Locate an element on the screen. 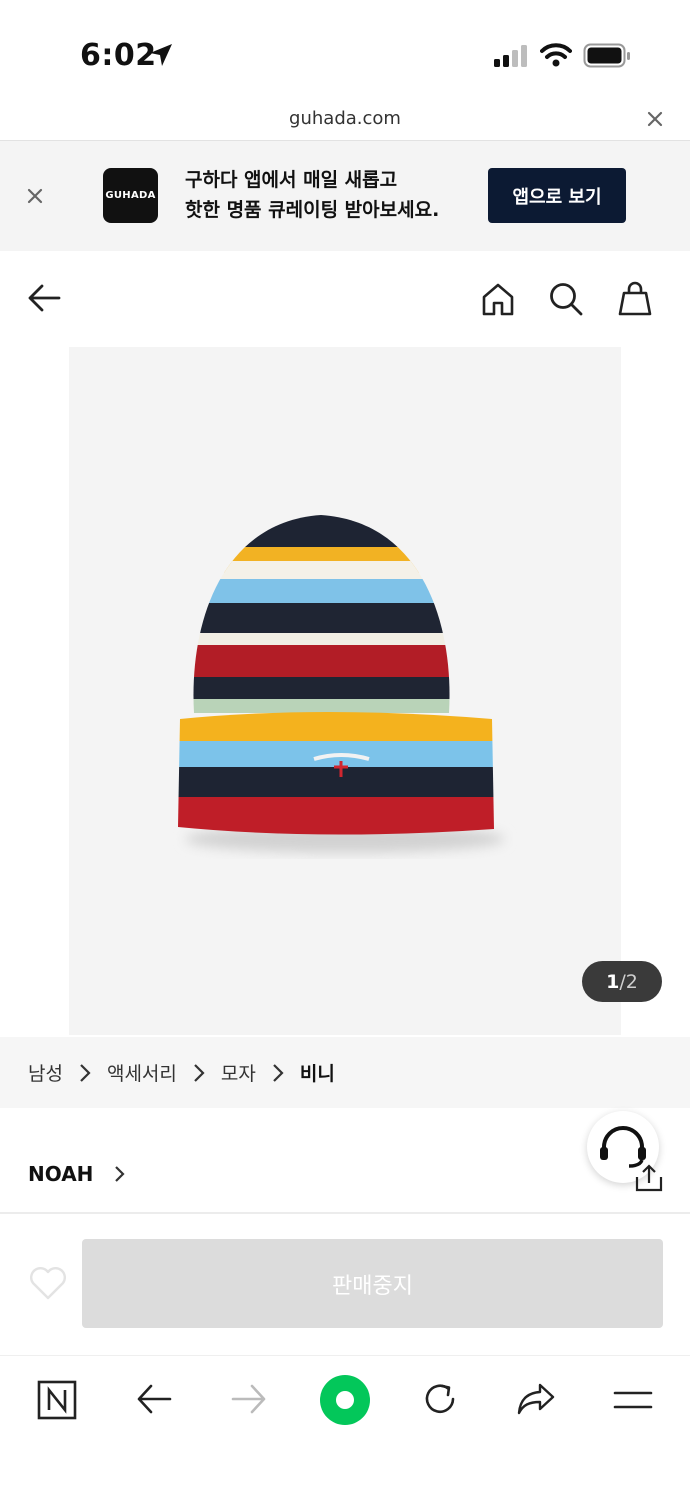  striped-beanie-image is located at coordinates (341, 684).